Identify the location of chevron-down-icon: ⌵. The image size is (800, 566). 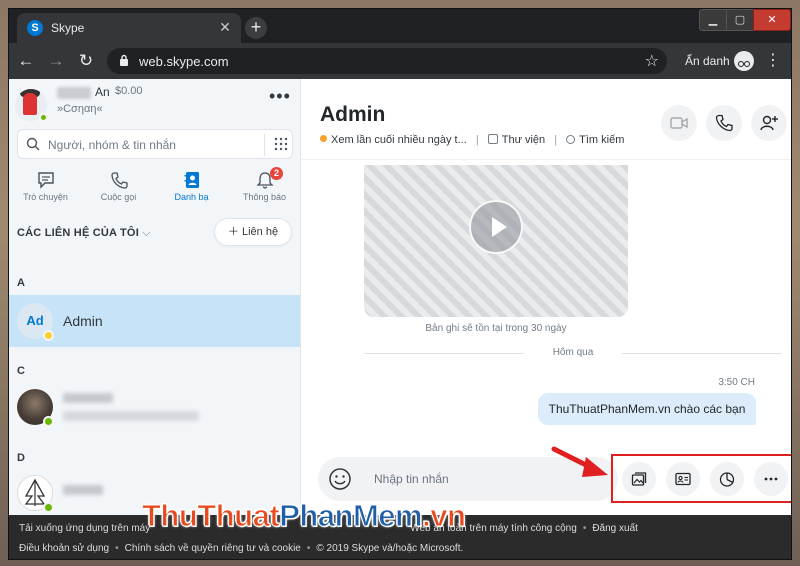
(146, 233).